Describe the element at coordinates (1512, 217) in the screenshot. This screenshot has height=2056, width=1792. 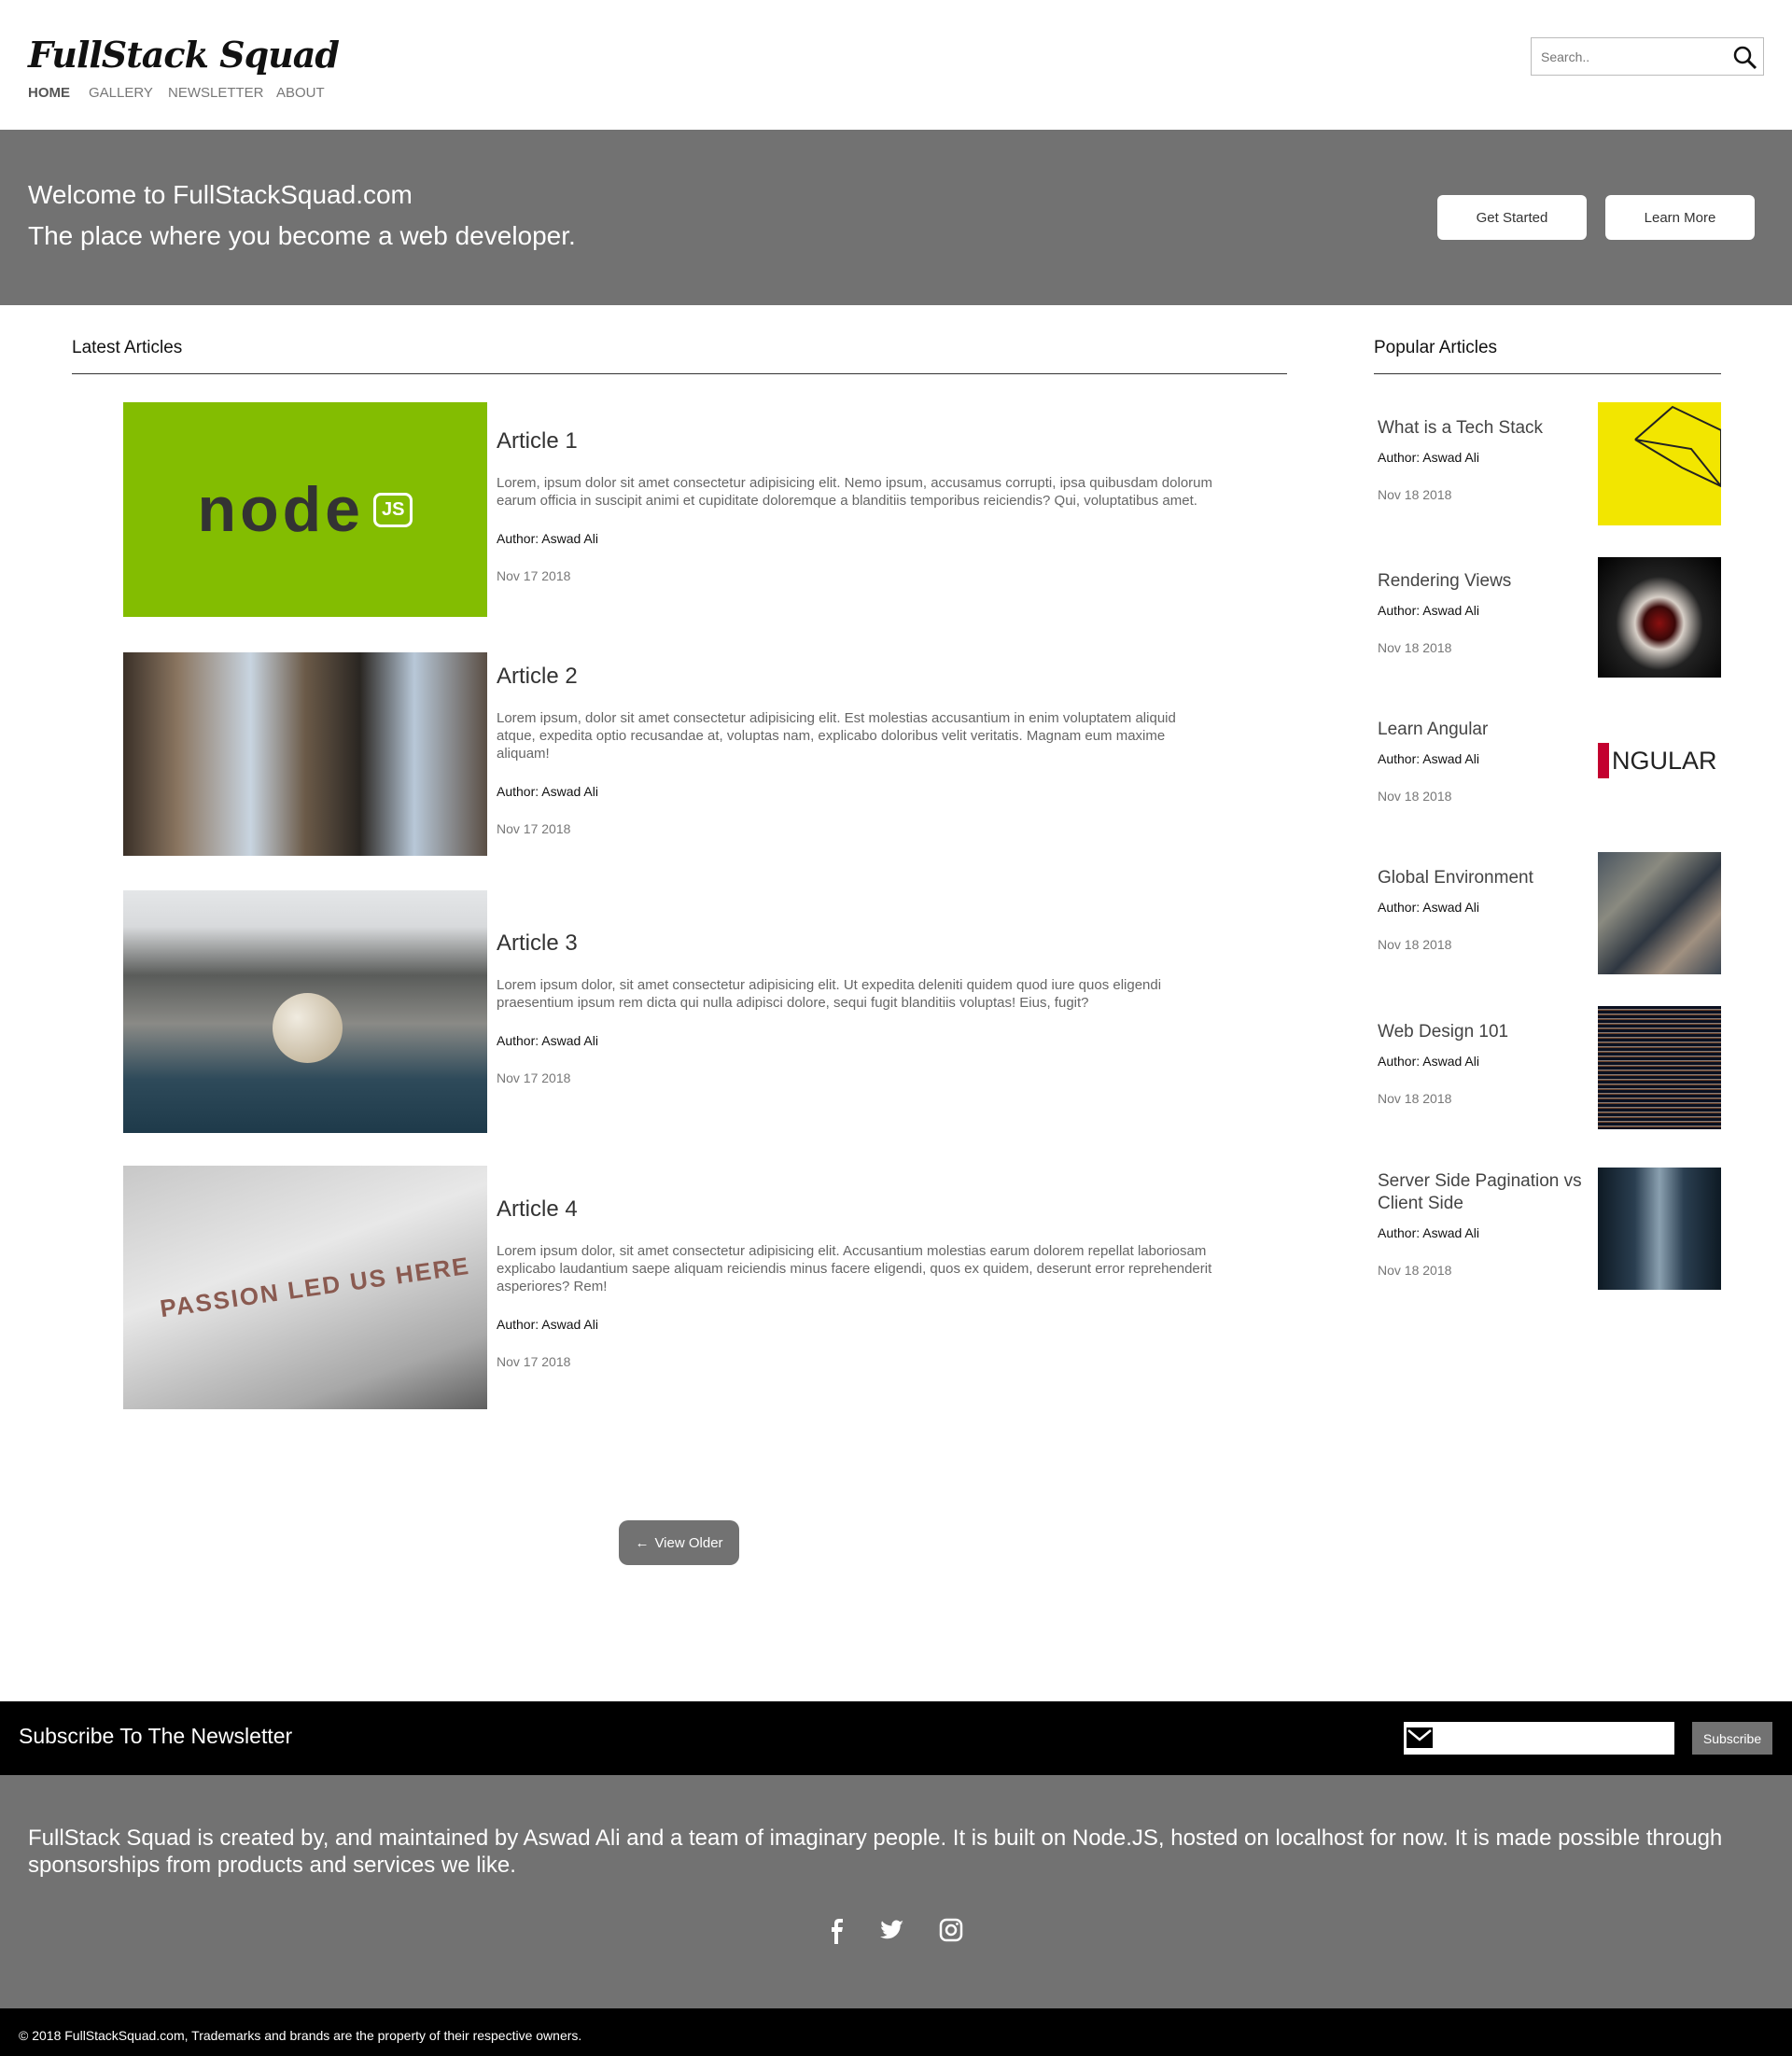
I see `get-started-button: Get Started` at that location.